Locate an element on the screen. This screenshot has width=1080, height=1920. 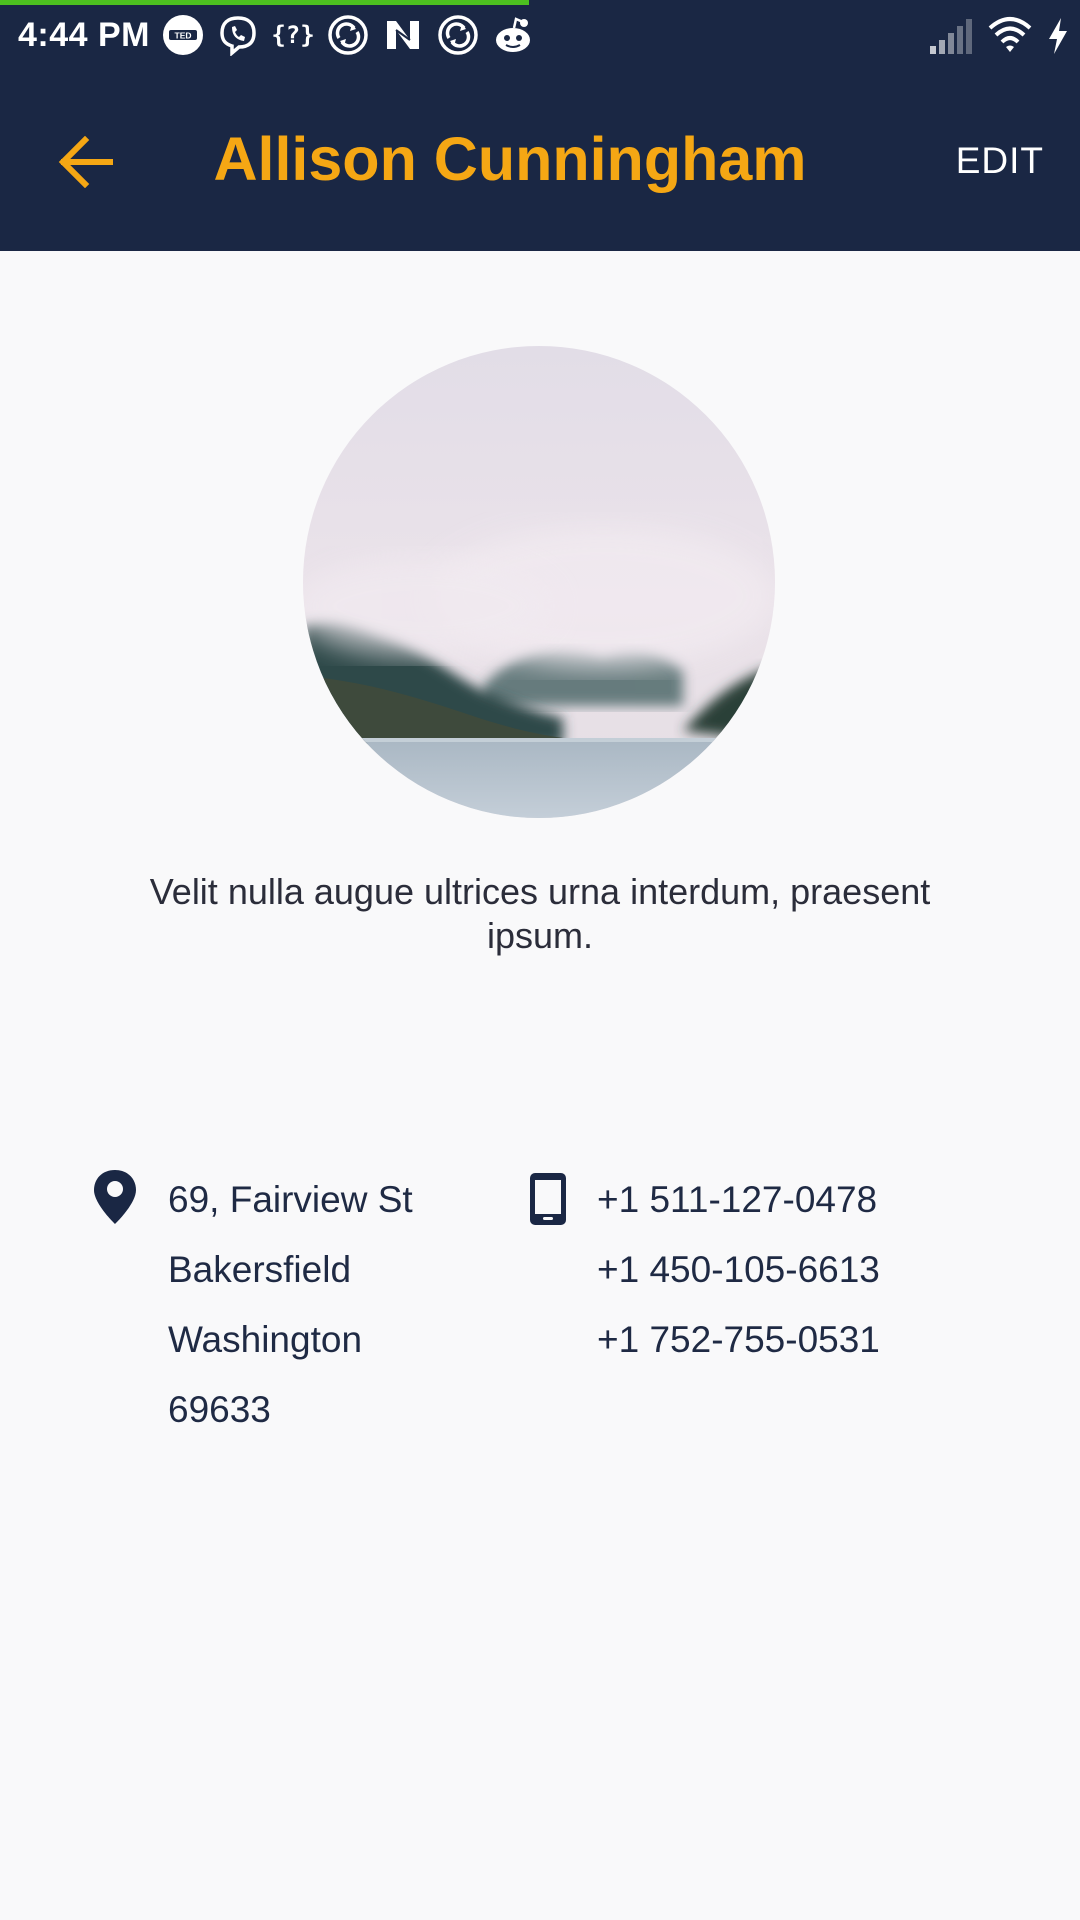
notification-icons: TED {?} is located at coordinates (348, 35).